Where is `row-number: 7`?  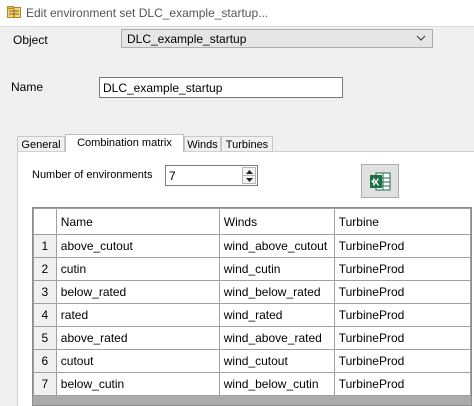
row-number: 7 is located at coordinates (45, 384).